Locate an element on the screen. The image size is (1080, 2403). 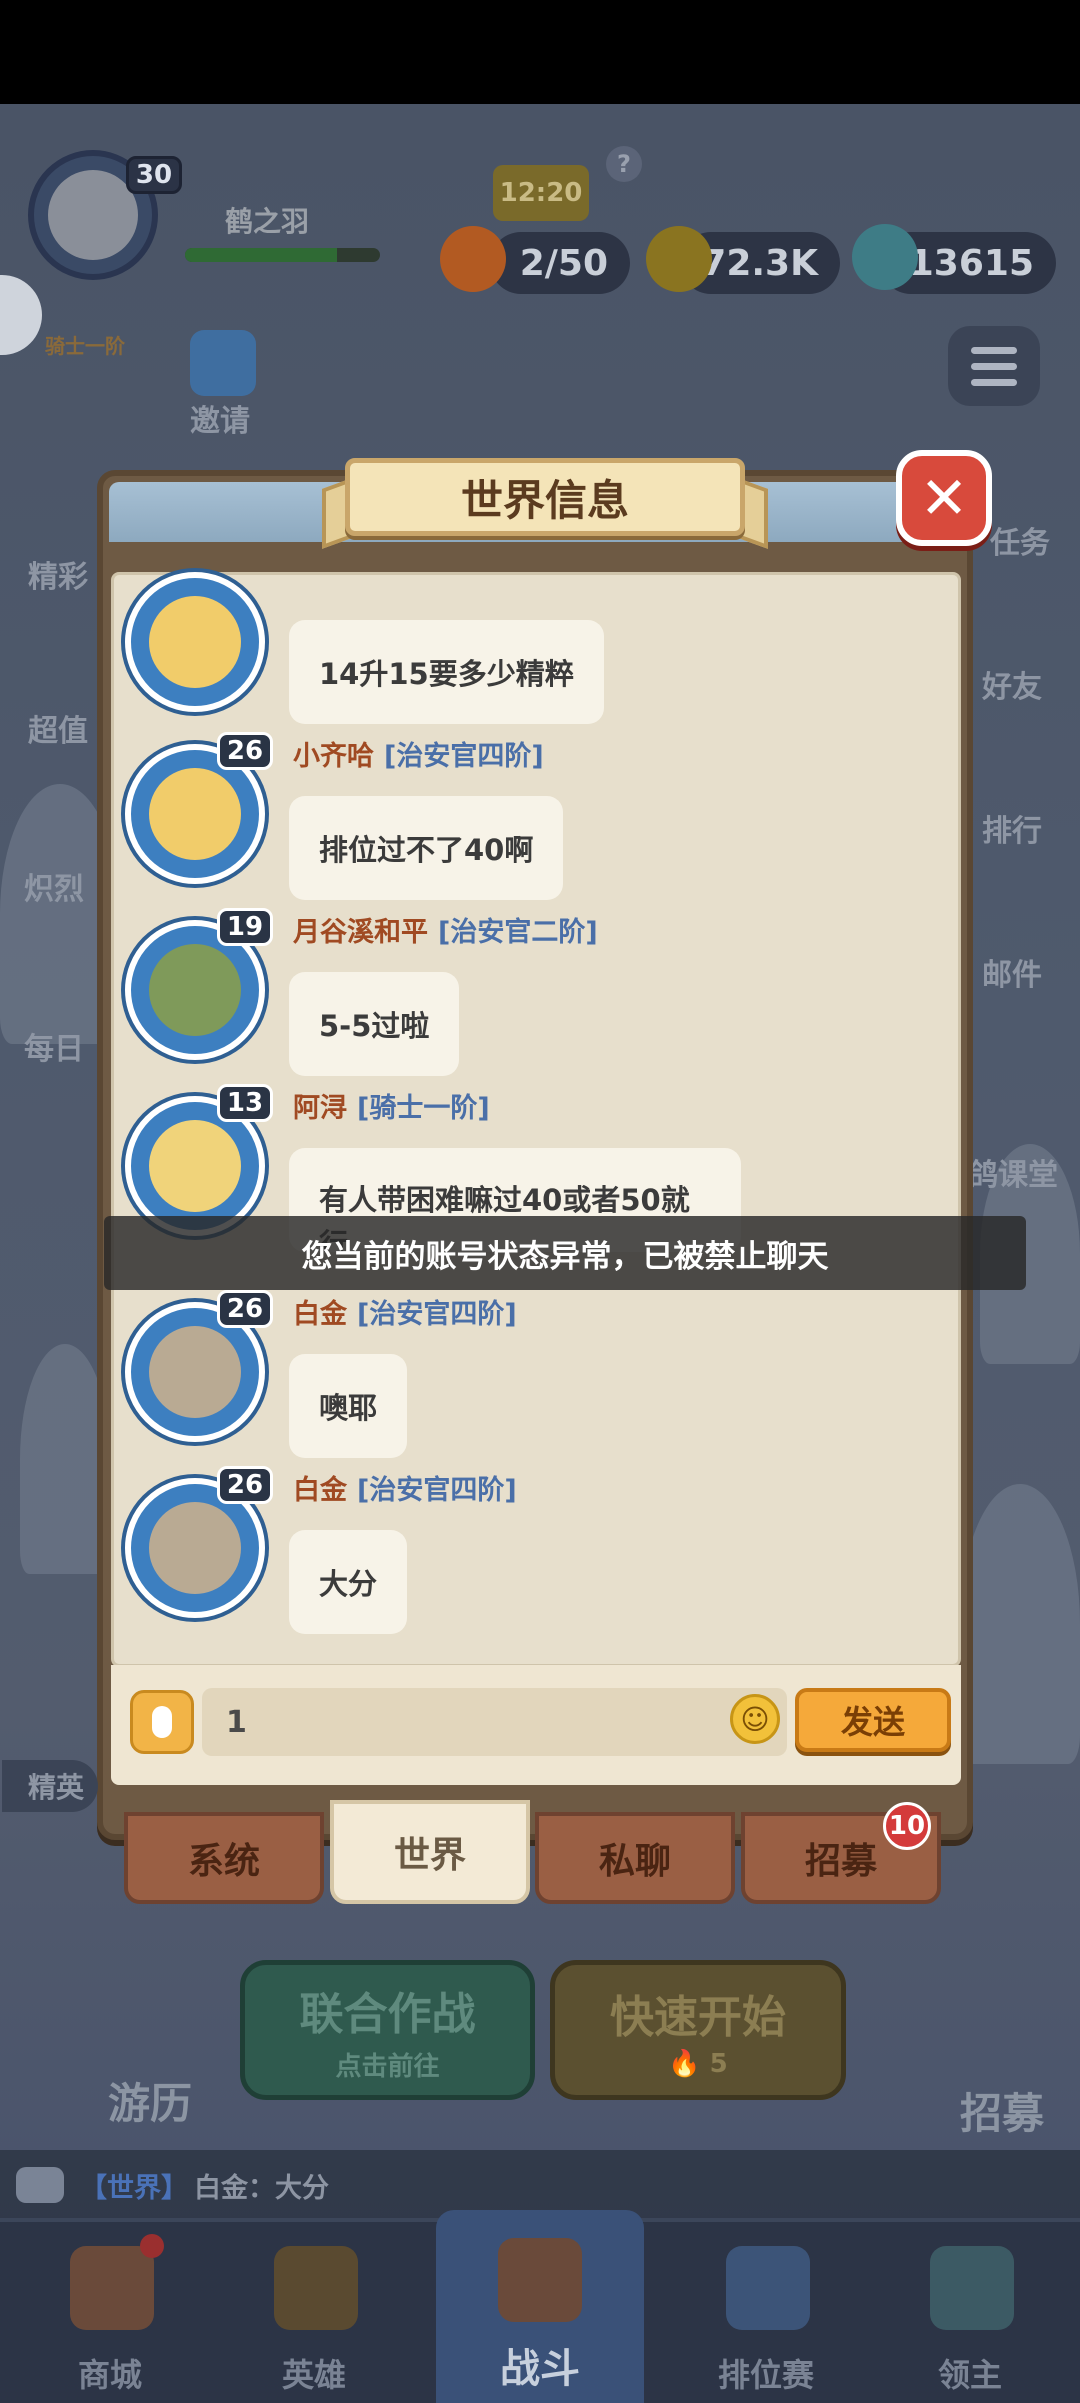
joint-battle-button: 联合作战 点击前往 is located at coordinates (387, 2030).